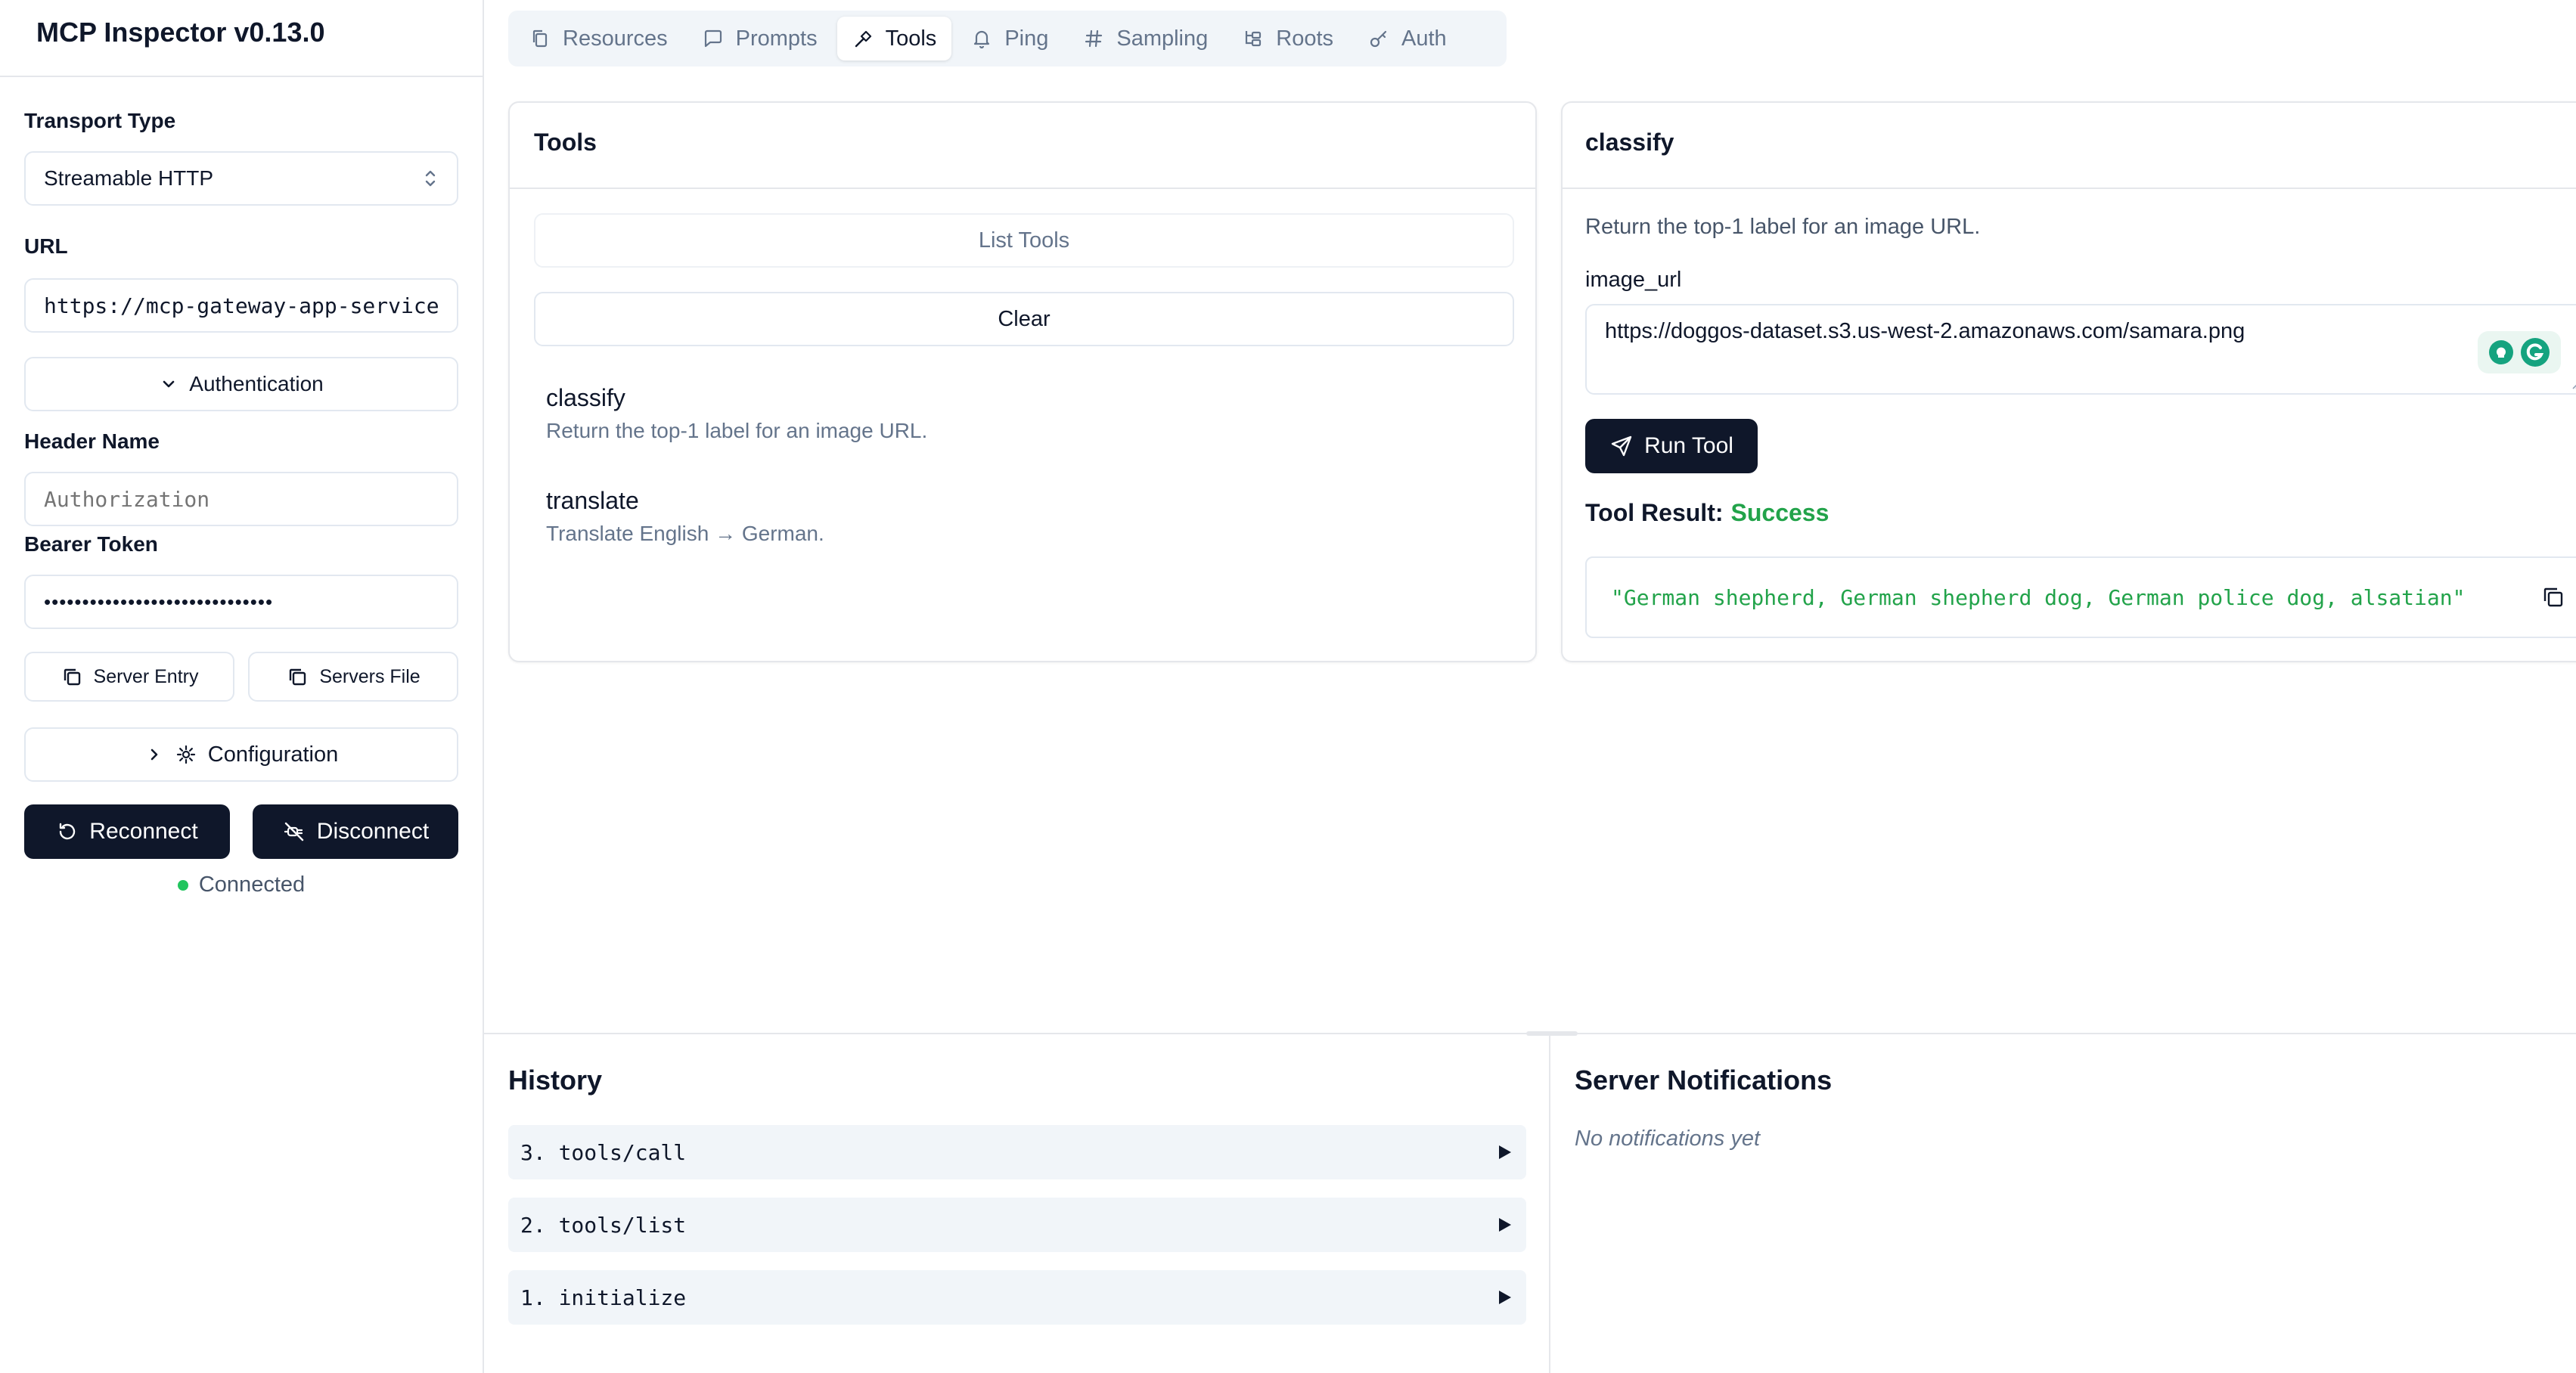 Image resolution: width=2576 pixels, height=1373 pixels. I want to click on tool-name: translate, so click(592, 500).